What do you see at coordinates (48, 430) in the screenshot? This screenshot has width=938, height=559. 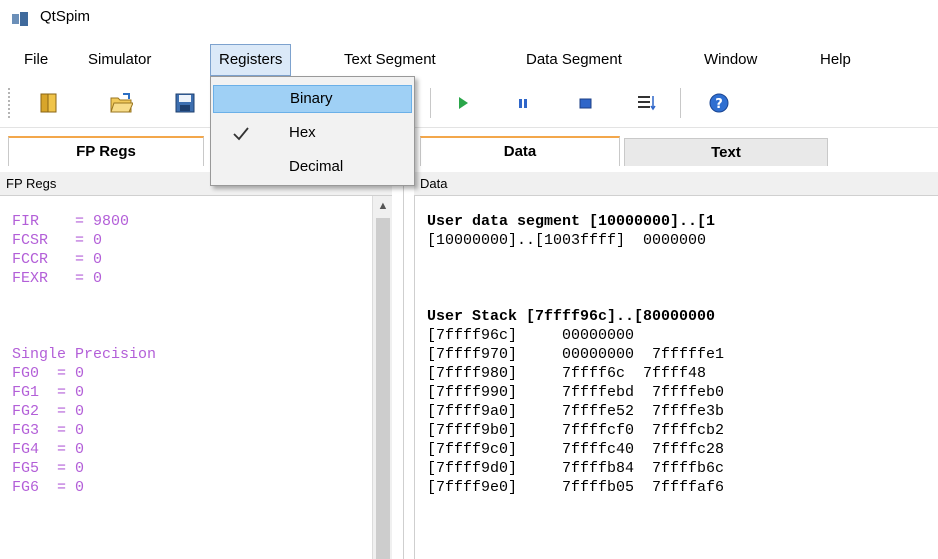 I see `text-line: FG3 = 0` at bounding box center [48, 430].